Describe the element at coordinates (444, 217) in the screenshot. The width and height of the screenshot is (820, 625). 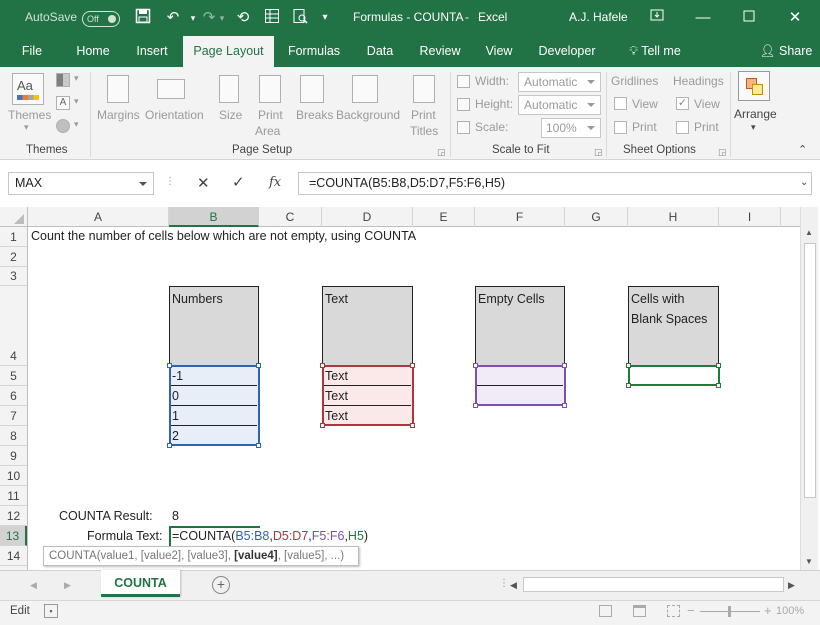
I see `column-header-e: E` at that location.